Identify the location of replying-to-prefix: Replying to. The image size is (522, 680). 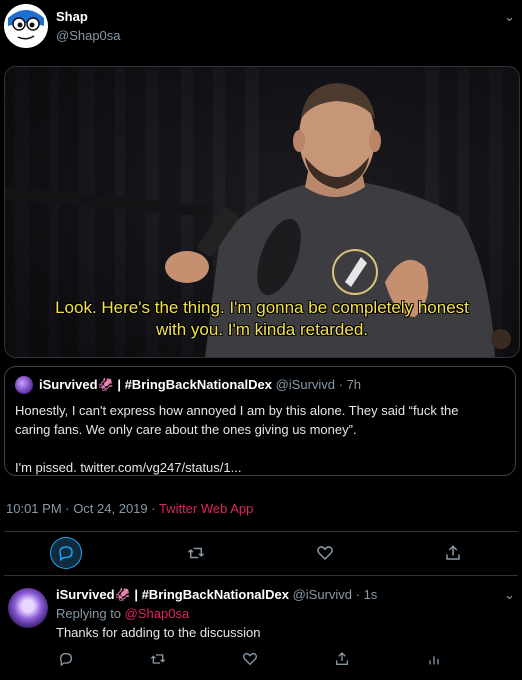
(90, 613).